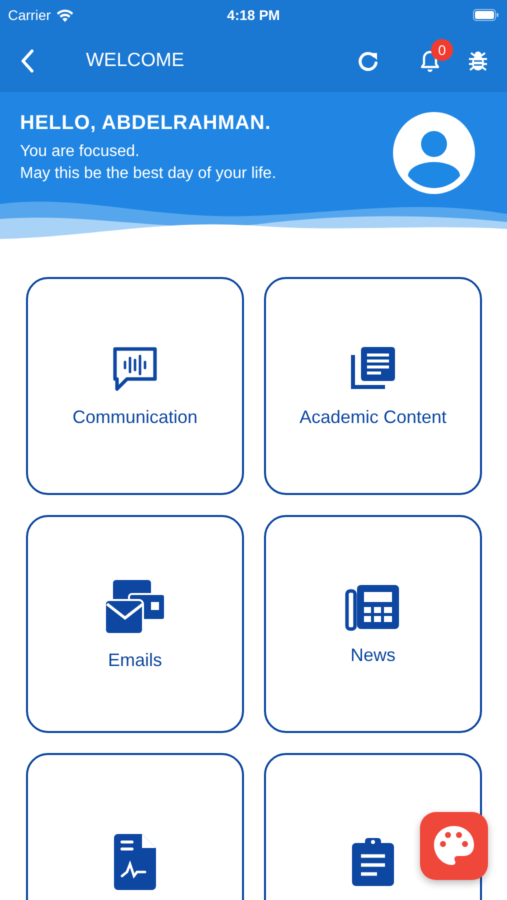 This screenshot has height=900, width=507. I want to click on motivation-text: You are focused., so click(80, 152).